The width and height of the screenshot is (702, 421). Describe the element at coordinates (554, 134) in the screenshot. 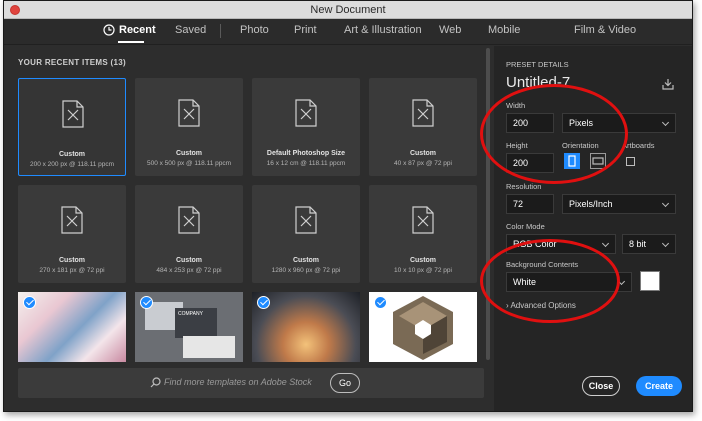

I see `annotation-circle-size` at that location.